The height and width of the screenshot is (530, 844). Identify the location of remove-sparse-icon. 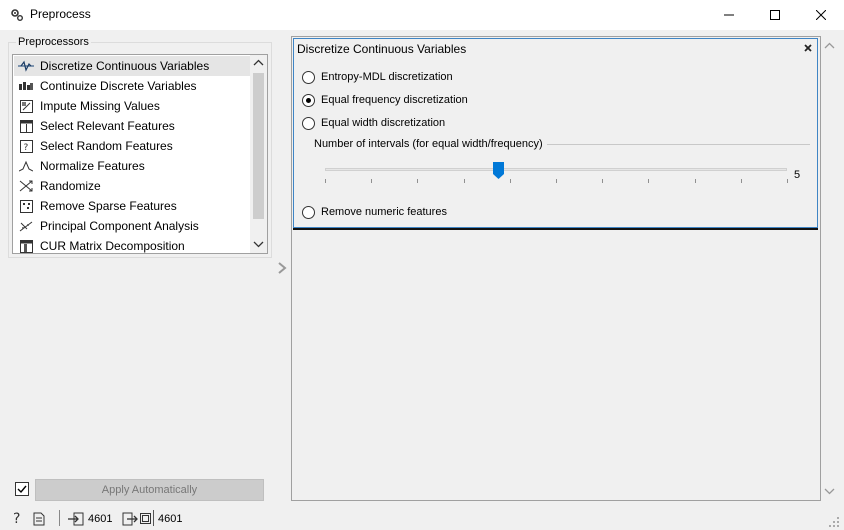
(26, 206).